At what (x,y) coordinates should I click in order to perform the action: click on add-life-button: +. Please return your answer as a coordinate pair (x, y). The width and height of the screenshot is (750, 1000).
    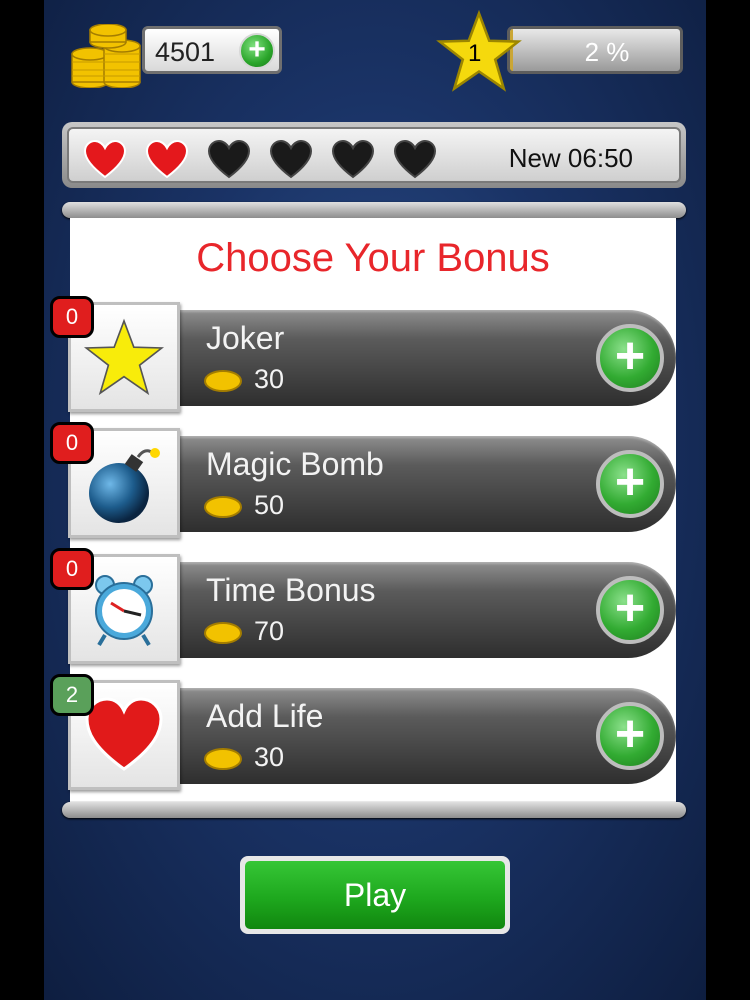
    Looking at the image, I should click on (630, 736).